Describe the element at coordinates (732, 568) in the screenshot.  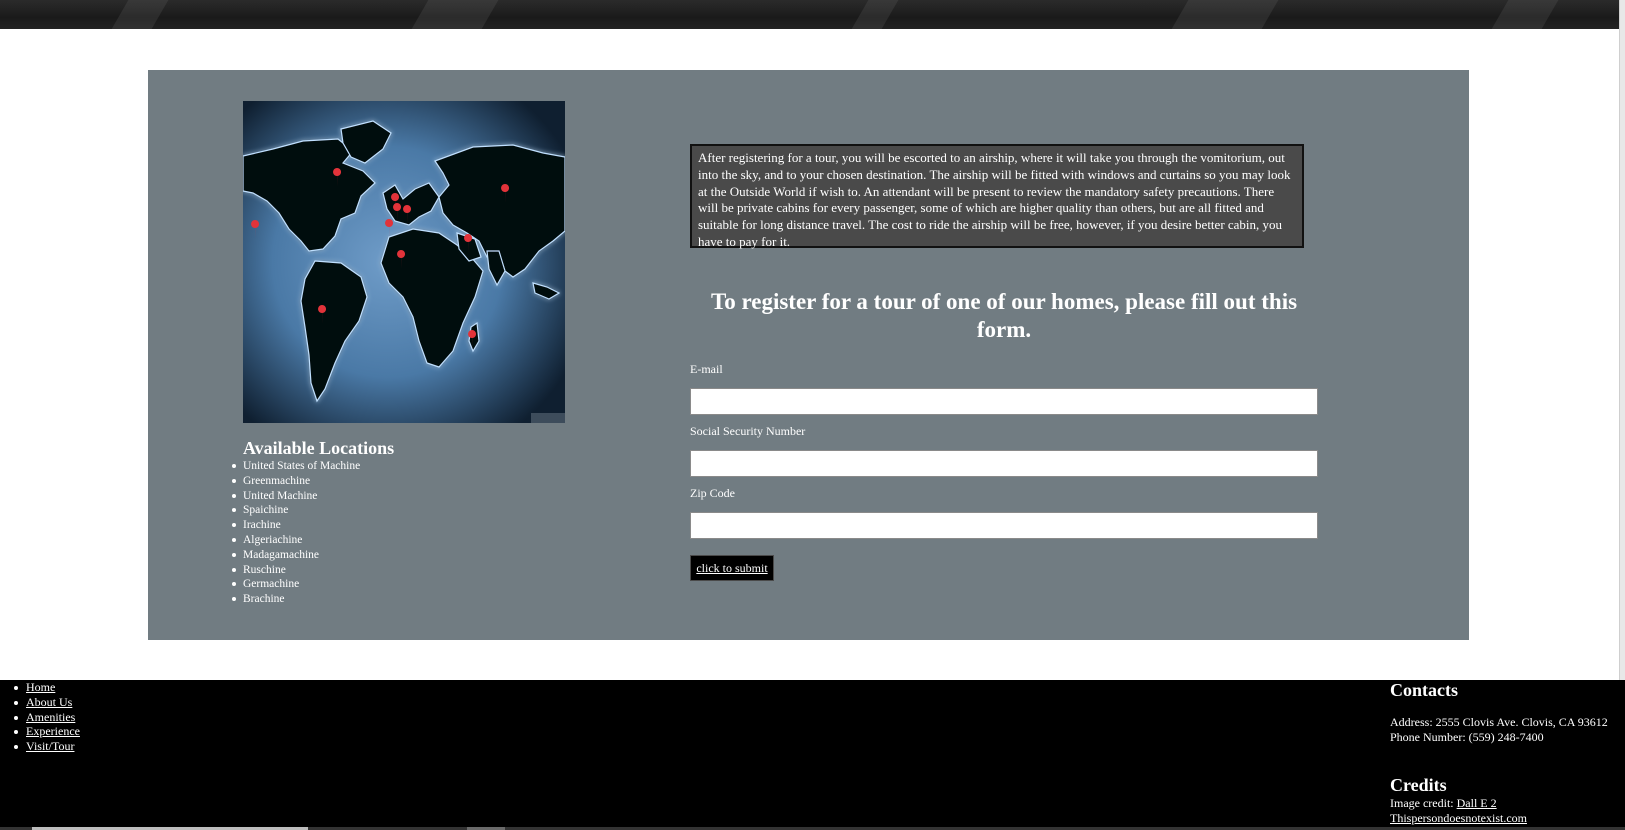
I see `submit-button: click to submit` at that location.